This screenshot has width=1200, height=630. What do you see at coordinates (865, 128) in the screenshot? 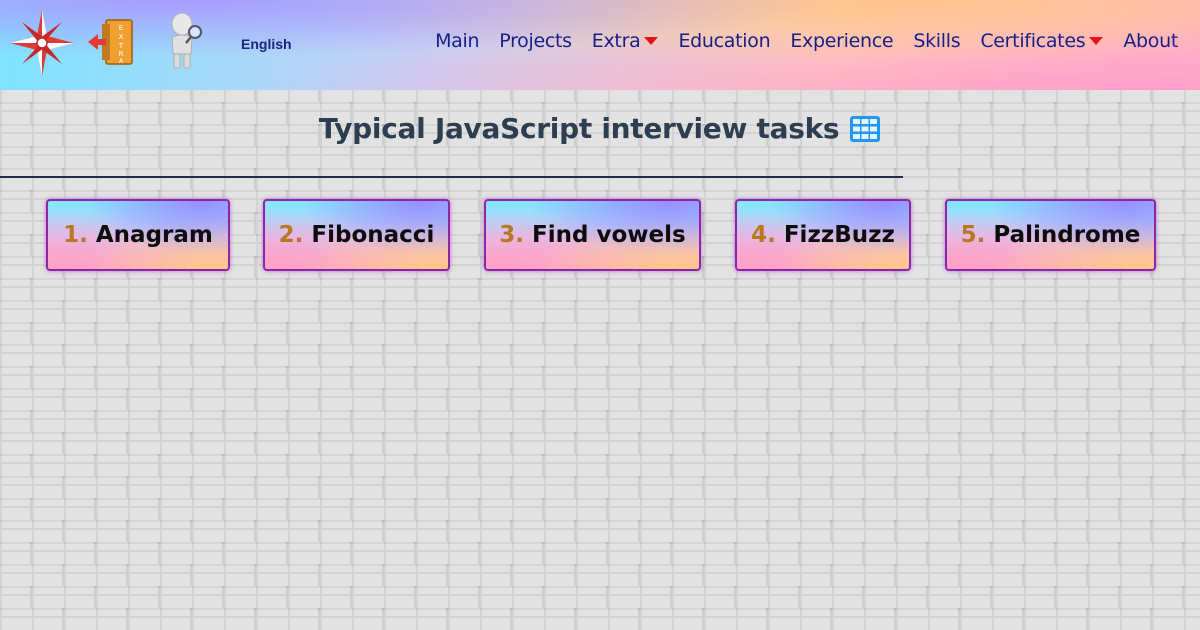
I see `grid-icon` at bounding box center [865, 128].